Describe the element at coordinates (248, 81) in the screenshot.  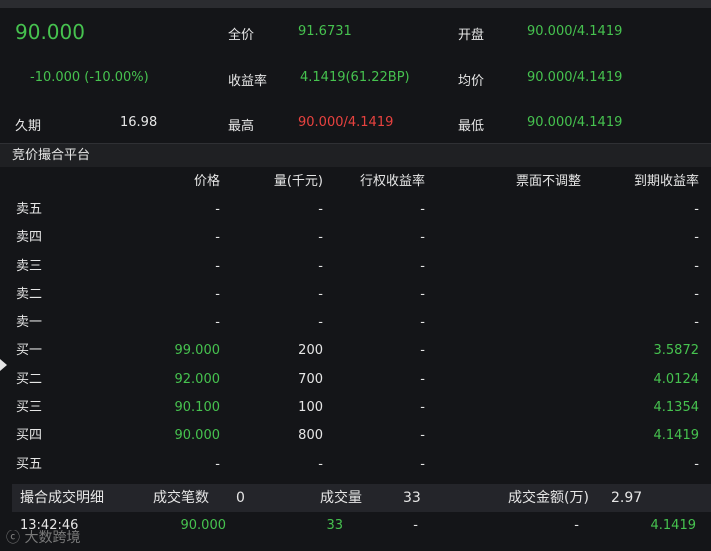
I see `yield-label: 收益率` at that location.